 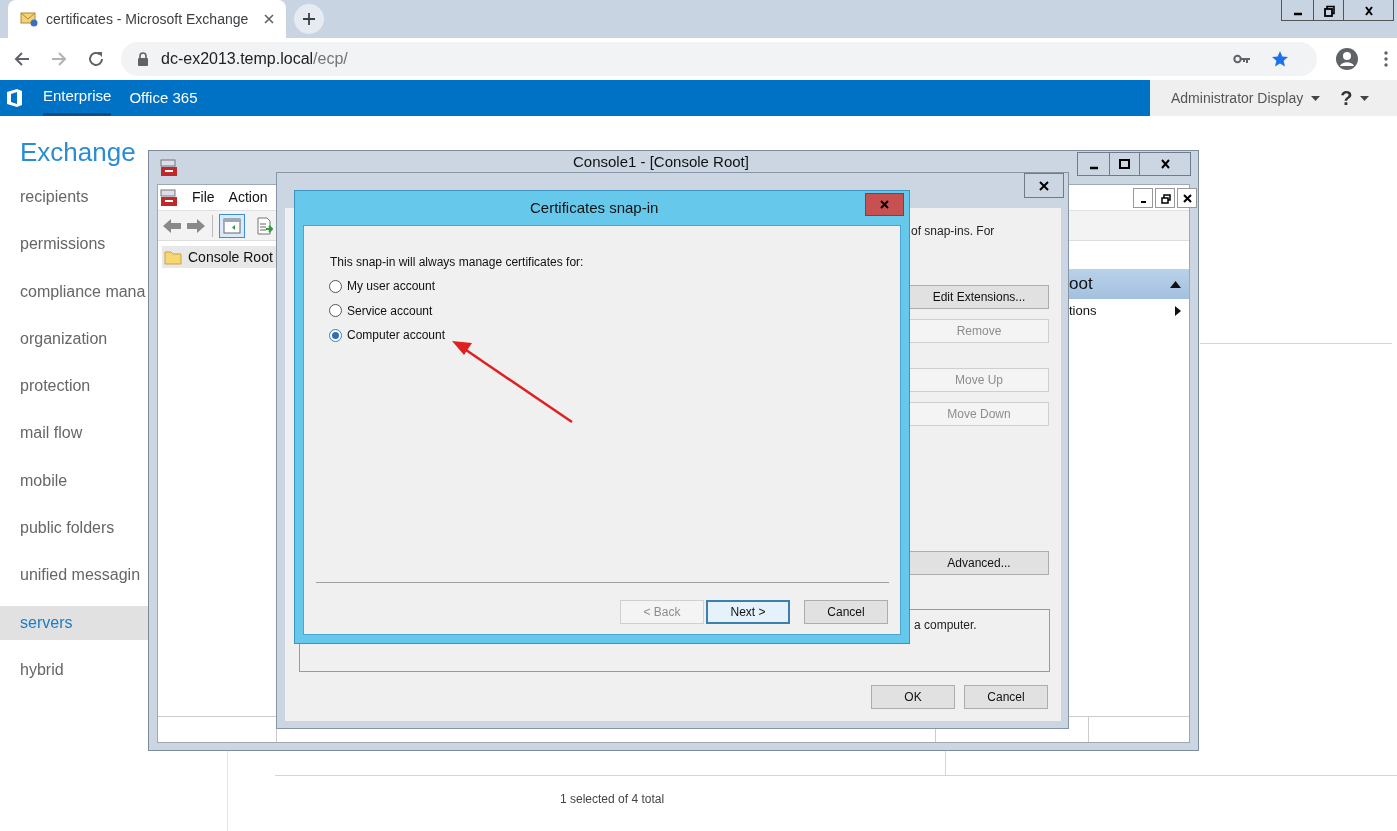 I want to click on star-icon, so click(x=1280, y=59).